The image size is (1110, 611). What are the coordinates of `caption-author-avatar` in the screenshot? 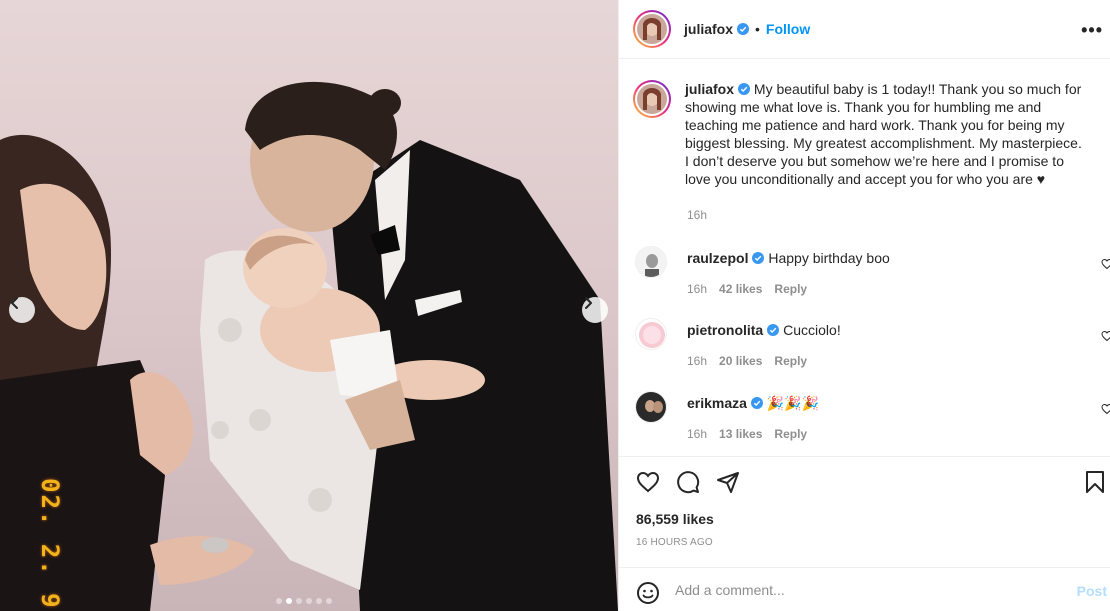 It's located at (652, 99).